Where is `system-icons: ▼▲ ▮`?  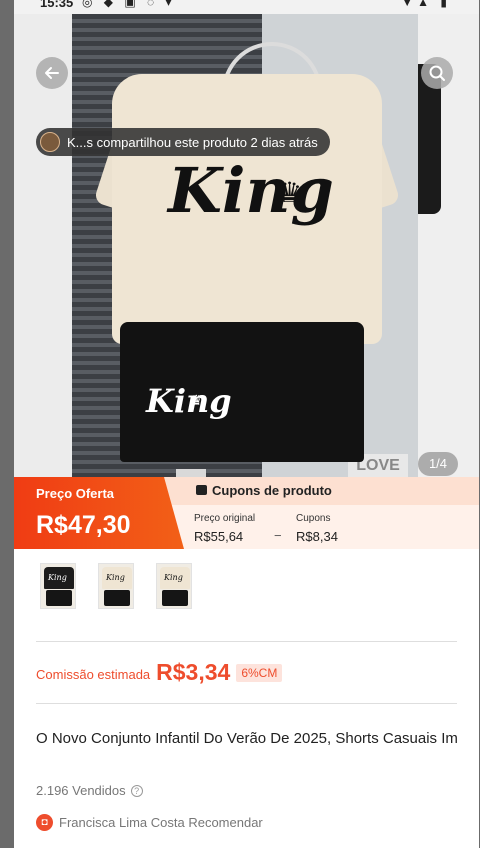 system-icons: ▼▲ ▮ is located at coordinates (426, 4).